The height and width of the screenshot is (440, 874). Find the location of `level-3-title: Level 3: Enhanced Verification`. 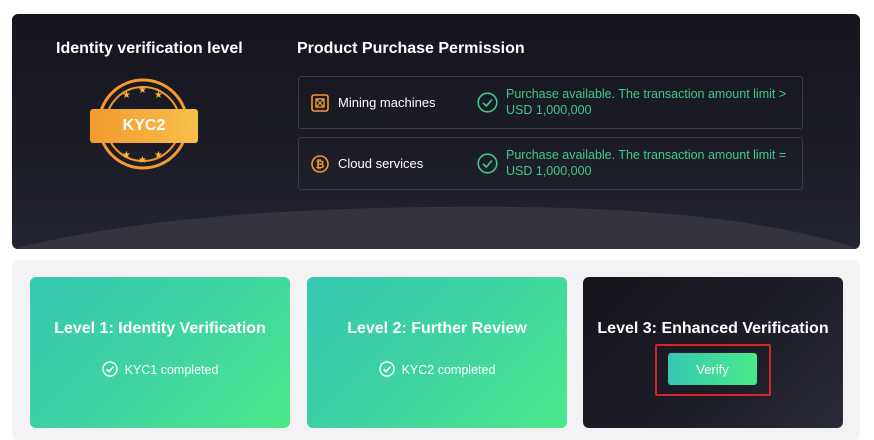

level-3-title: Level 3: Enhanced Verification is located at coordinates (713, 328).